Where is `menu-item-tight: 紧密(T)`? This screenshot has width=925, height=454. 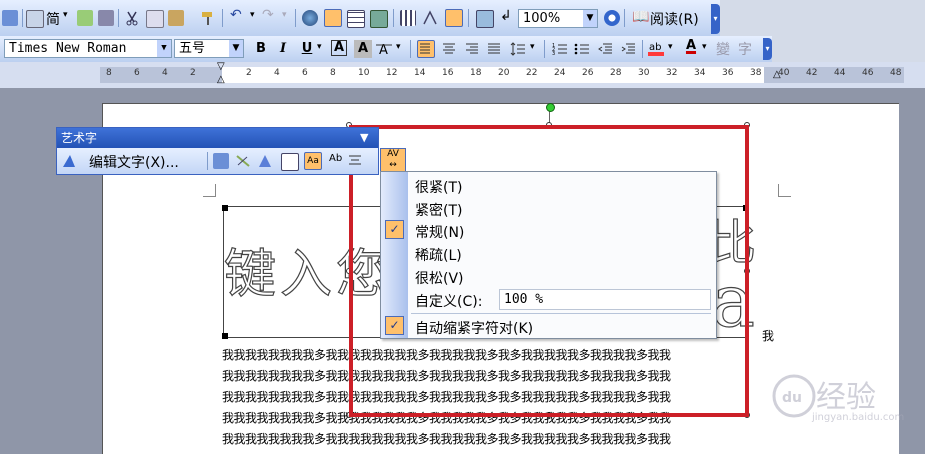
menu-item-tight: 紧密(T) is located at coordinates (438, 210).